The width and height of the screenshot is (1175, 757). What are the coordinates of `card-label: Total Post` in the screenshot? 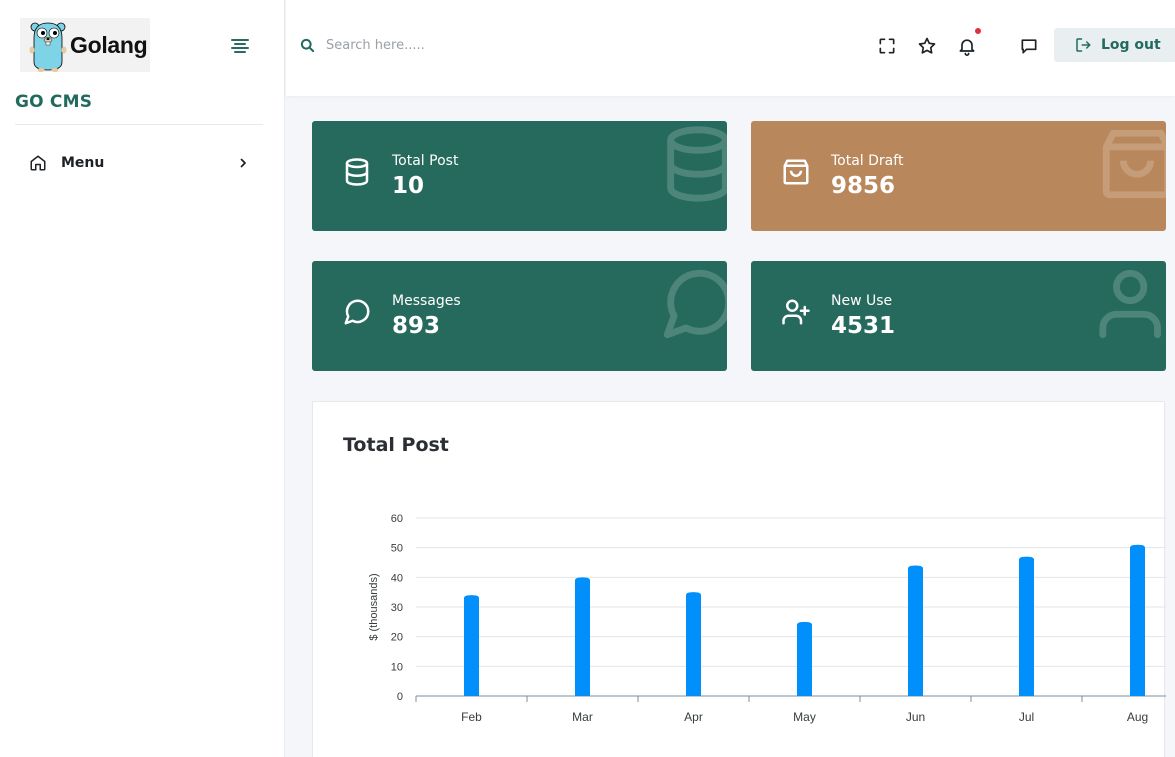 It's located at (425, 161).